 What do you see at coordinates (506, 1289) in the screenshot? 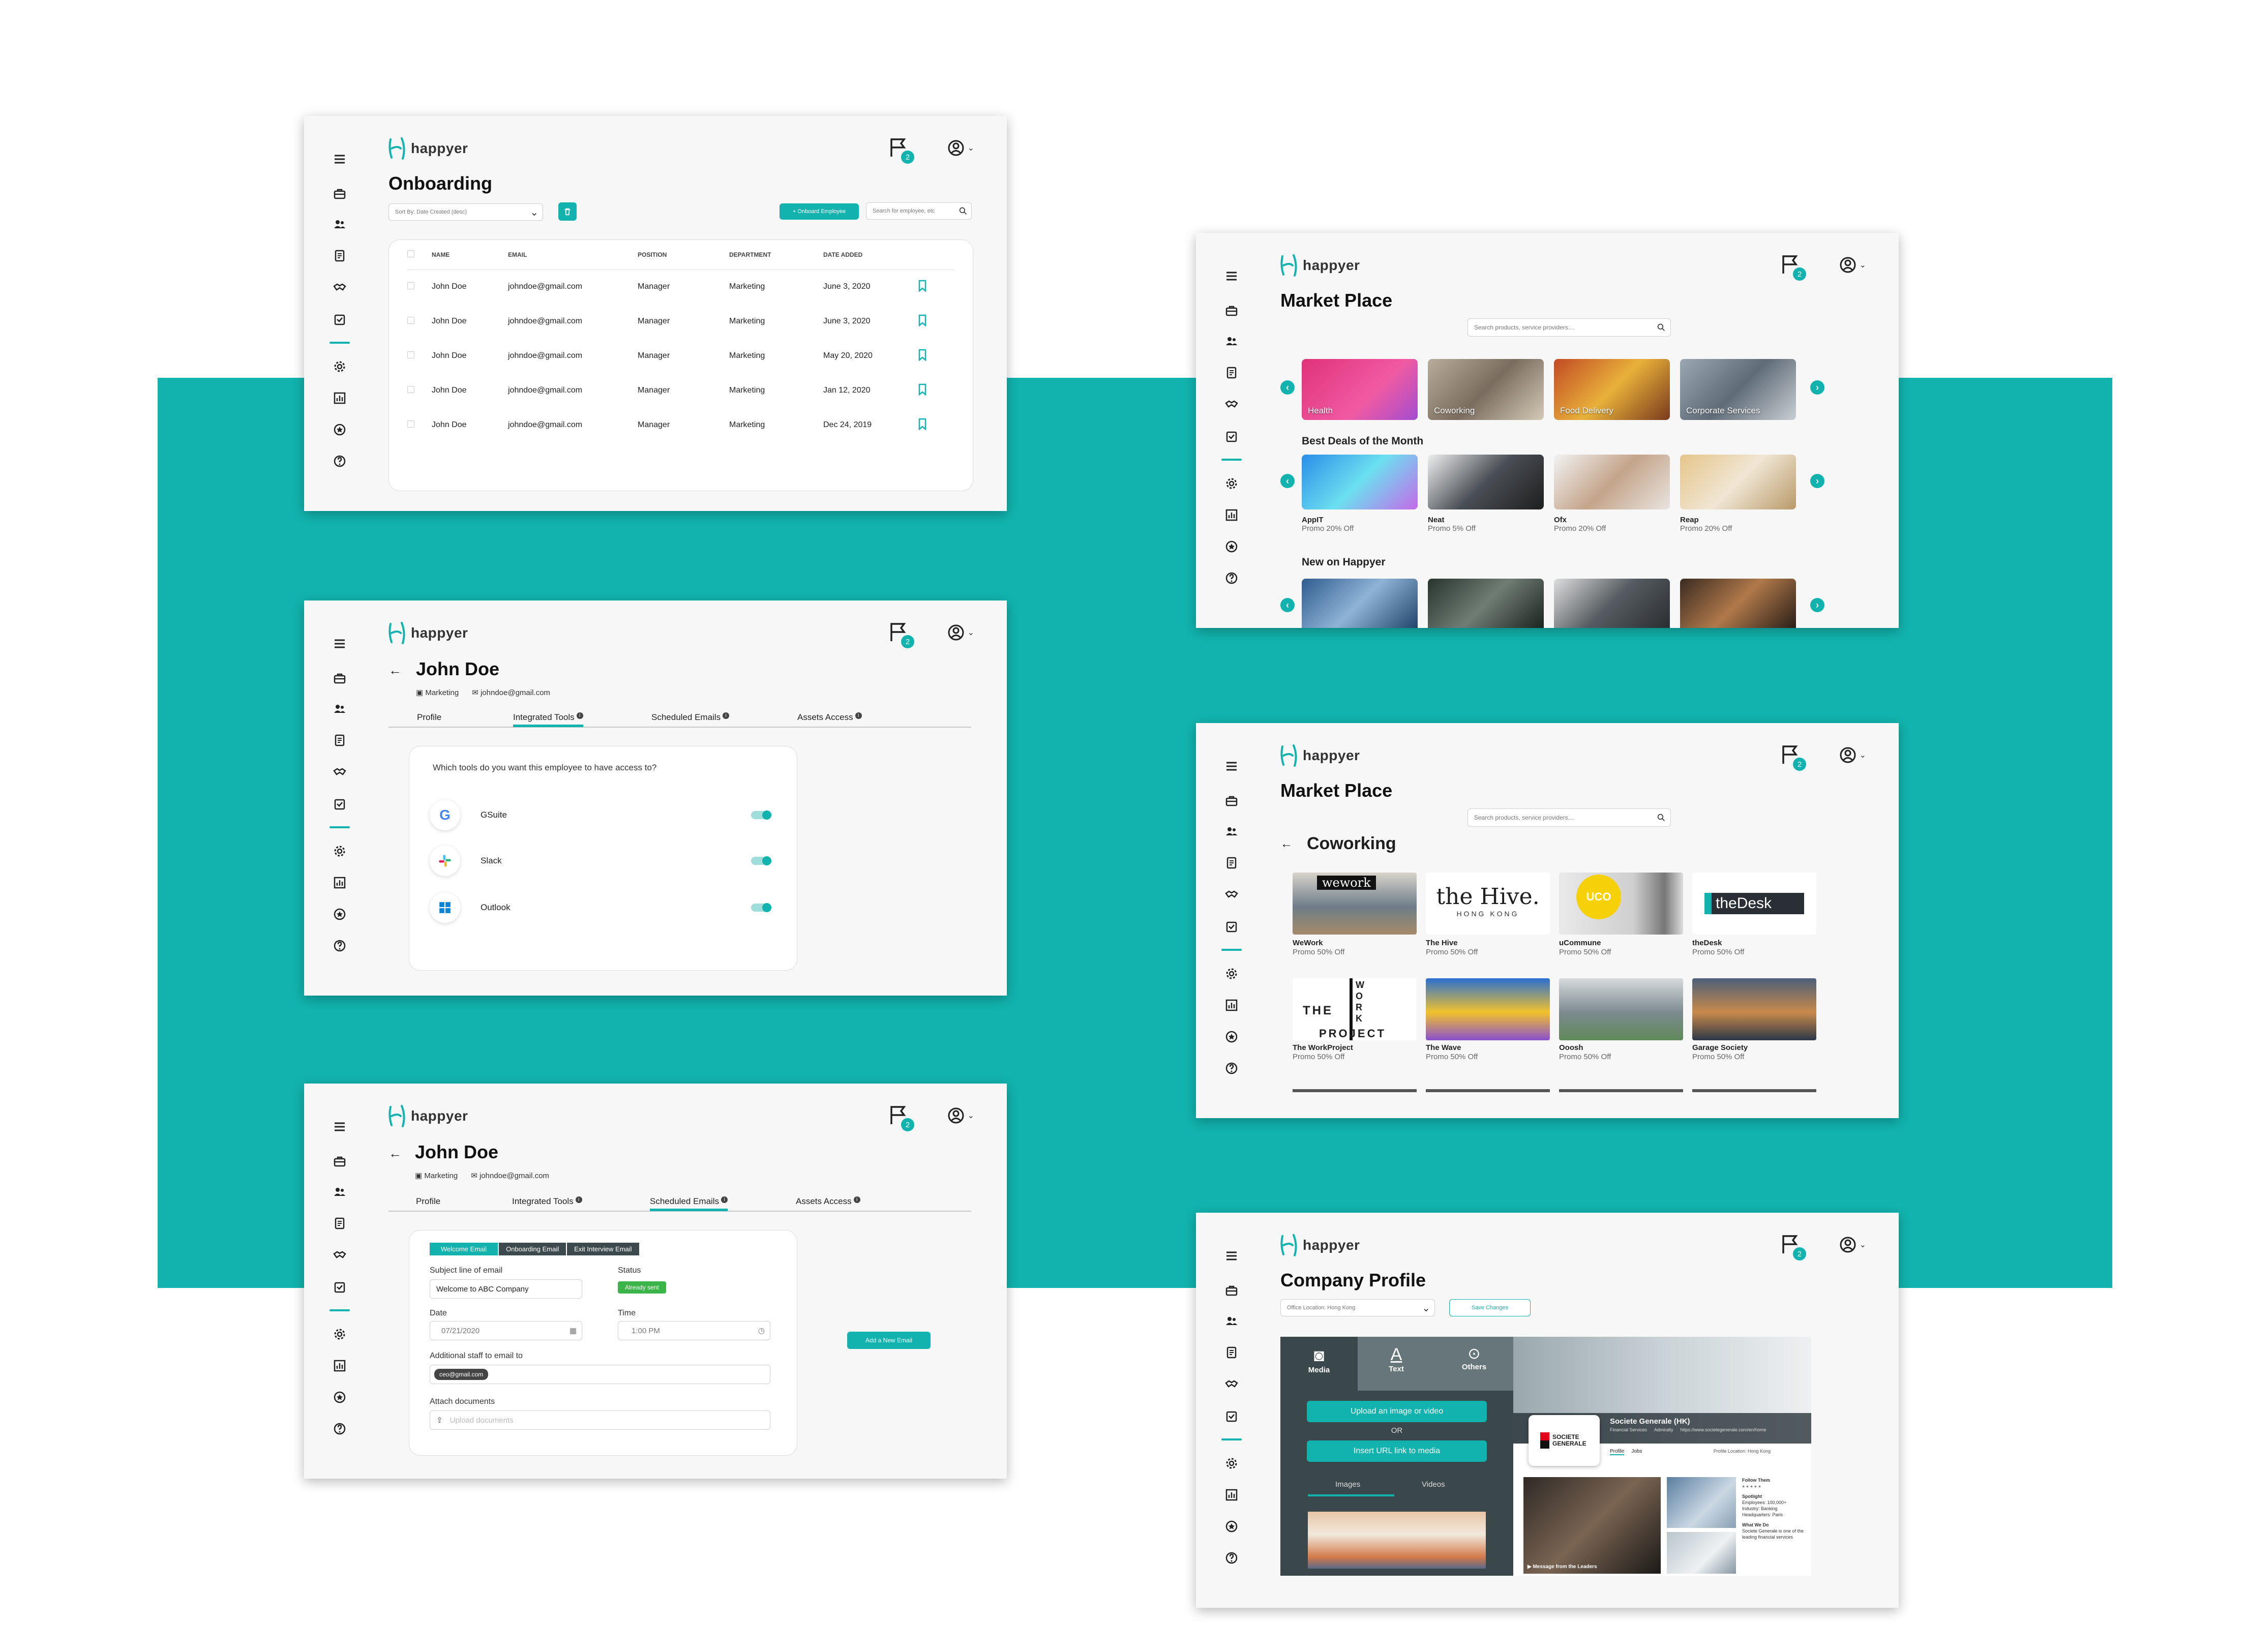
I see `subject-input: Welcome to ABC Company` at bounding box center [506, 1289].